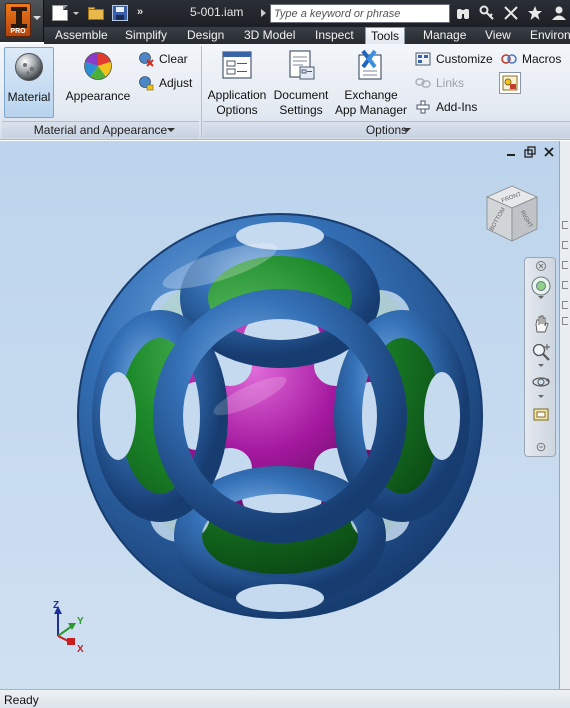 Image resolution: width=570 pixels, height=708 pixels. I want to click on exchange-app-manager-label-1: Exchange, so click(371, 95).